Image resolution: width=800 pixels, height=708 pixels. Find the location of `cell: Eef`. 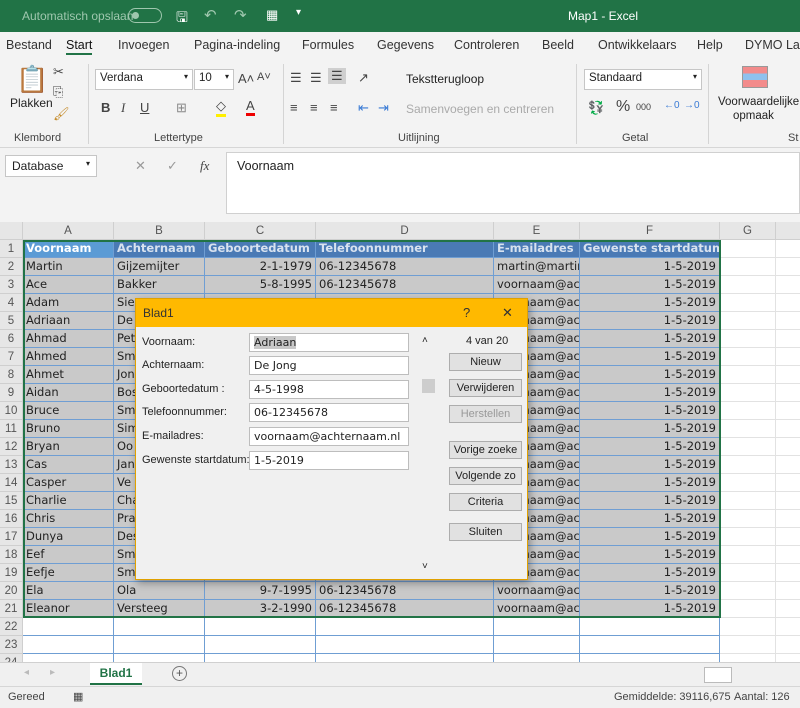

cell: Eef is located at coordinates (68, 555).